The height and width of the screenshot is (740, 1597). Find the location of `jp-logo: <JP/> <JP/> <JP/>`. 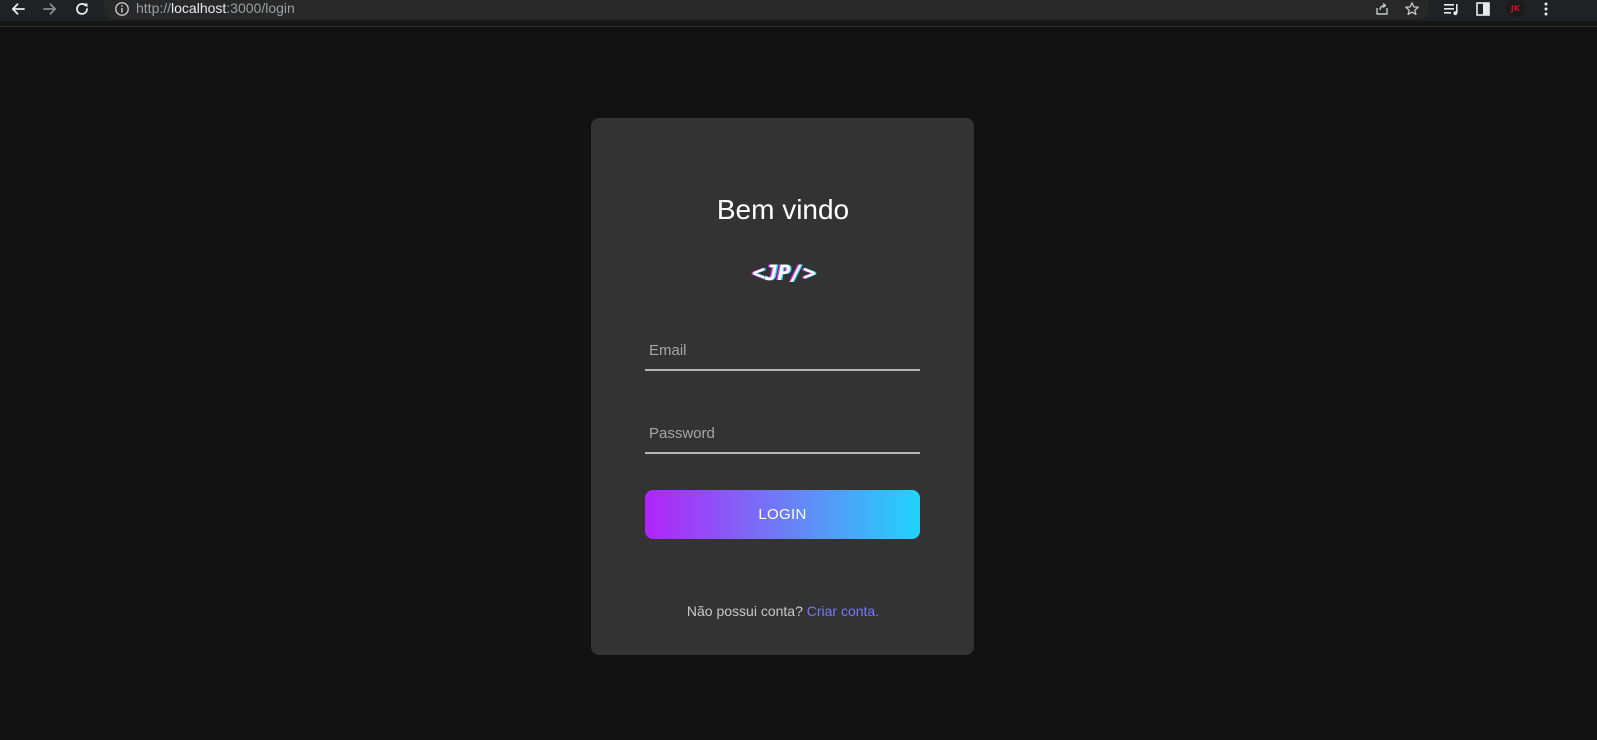

jp-logo: <JP/> <JP/> <JP/> is located at coordinates (784, 273).